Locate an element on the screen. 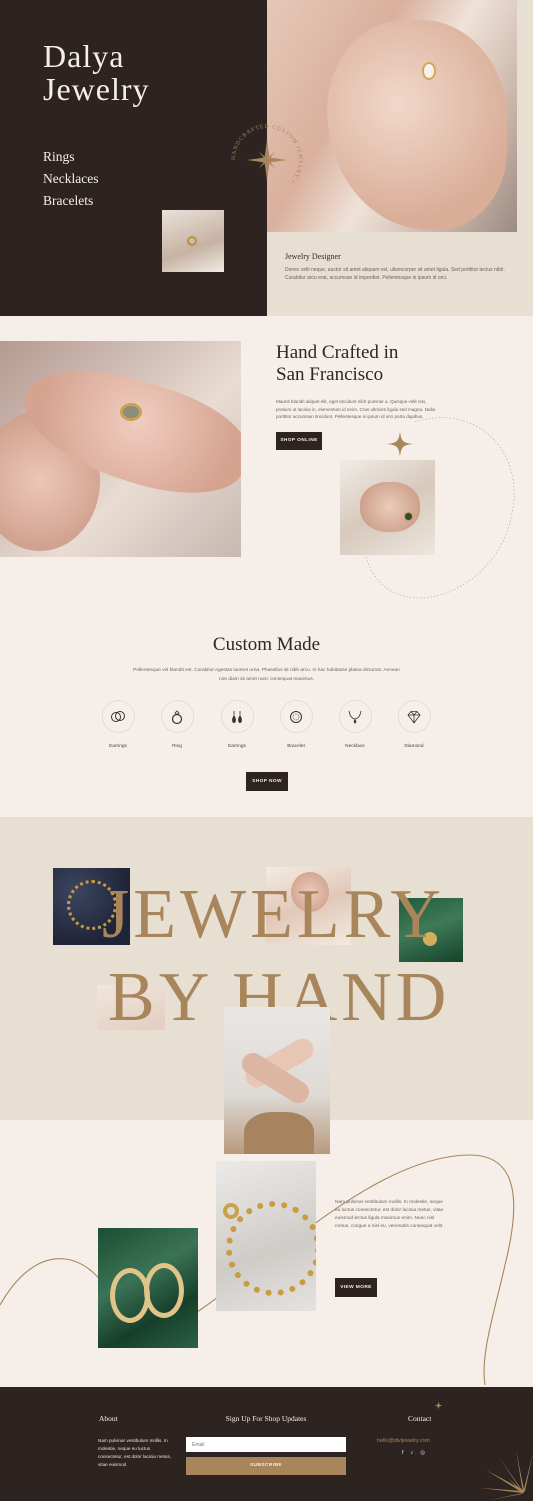 The image size is (533, 1501). hoop-earrings-photo is located at coordinates (148, 1288).